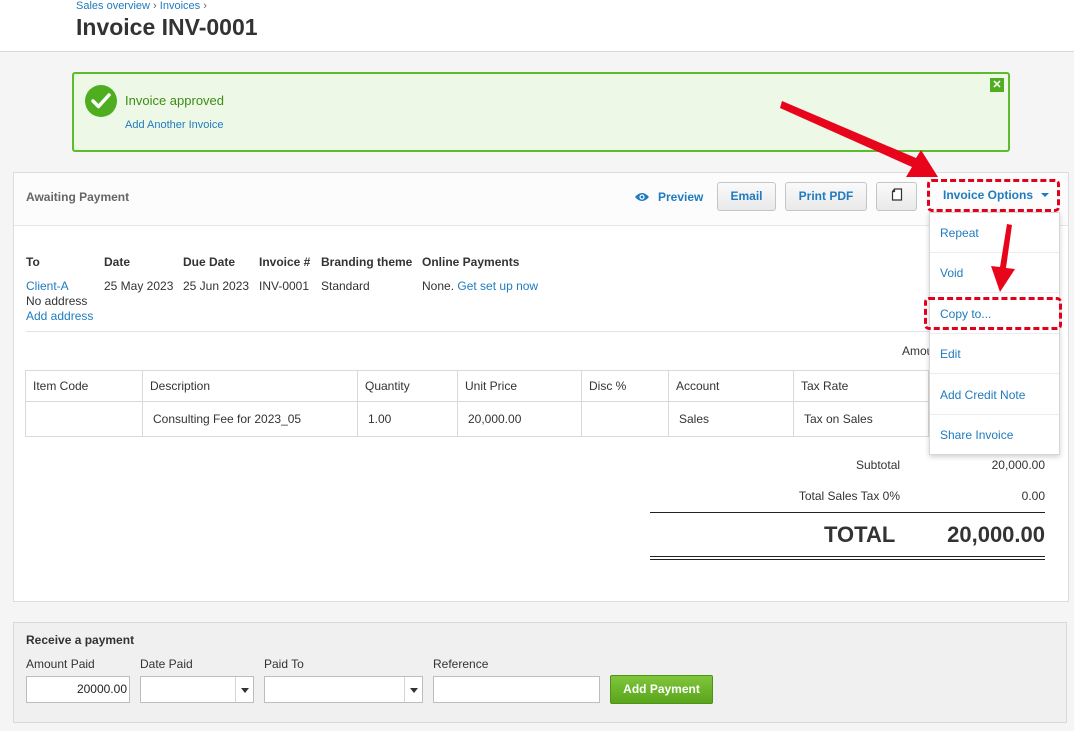 This screenshot has height=731, width=1074. What do you see at coordinates (1033, 496) in the screenshot?
I see `sales-tax-value: 0.00` at bounding box center [1033, 496].